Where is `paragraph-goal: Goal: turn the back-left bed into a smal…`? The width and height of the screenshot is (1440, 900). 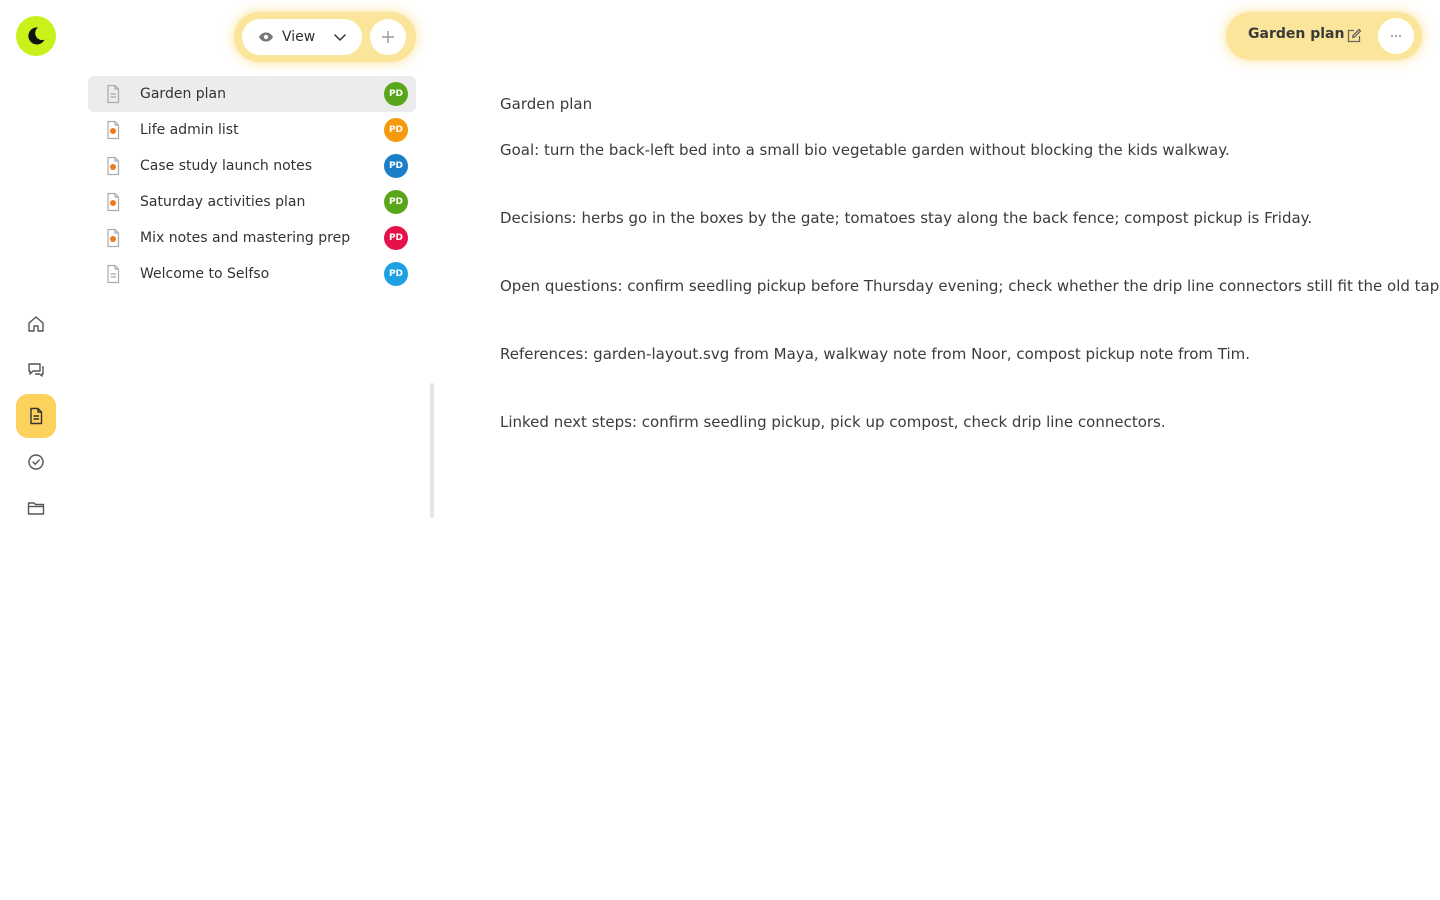
paragraph-goal: Goal: turn the back-left bed into a smal… is located at coordinates (865, 150).